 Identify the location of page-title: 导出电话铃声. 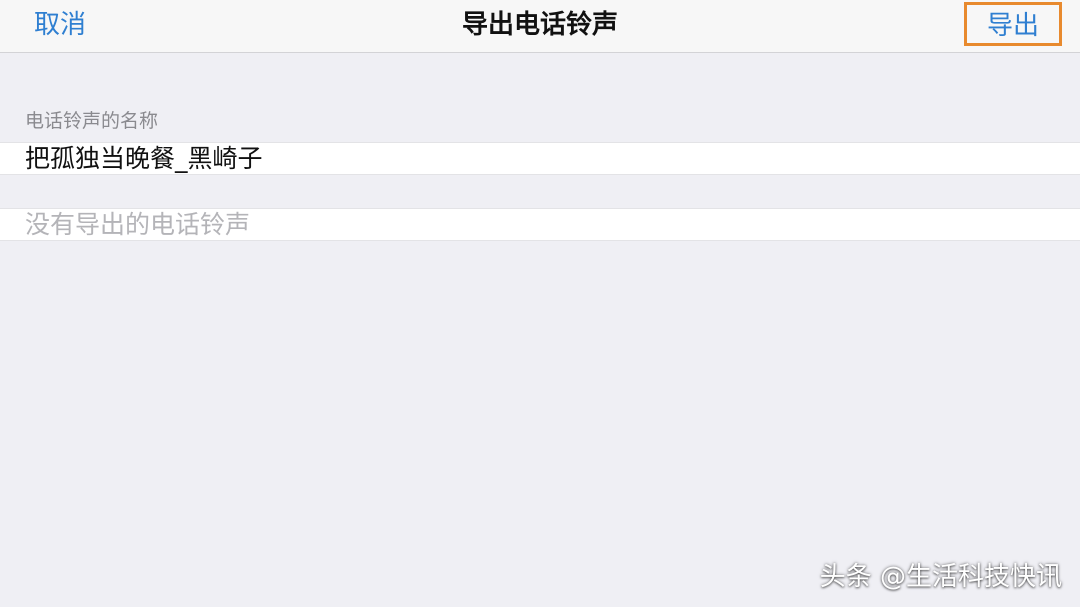
(539, 25).